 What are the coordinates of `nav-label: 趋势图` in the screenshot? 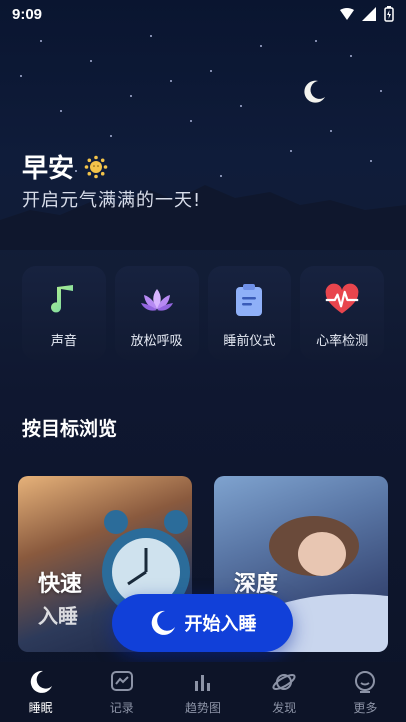 It's located at (203, 707).